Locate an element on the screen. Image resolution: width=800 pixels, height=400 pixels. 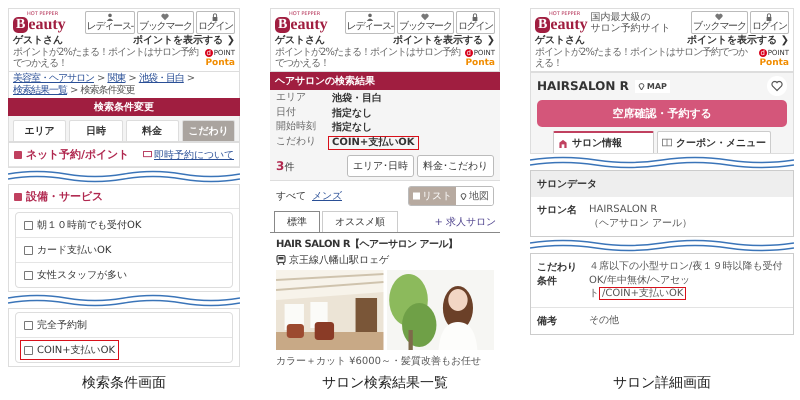
tab: クーポン・メニュー is located at coordinates (714, 142).